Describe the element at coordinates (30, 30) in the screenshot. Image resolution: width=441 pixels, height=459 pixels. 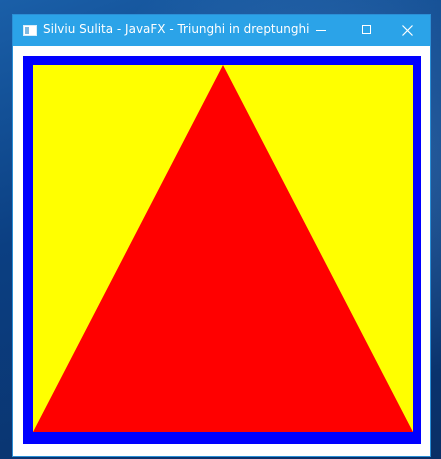
I see `java-window-icon` at that location.